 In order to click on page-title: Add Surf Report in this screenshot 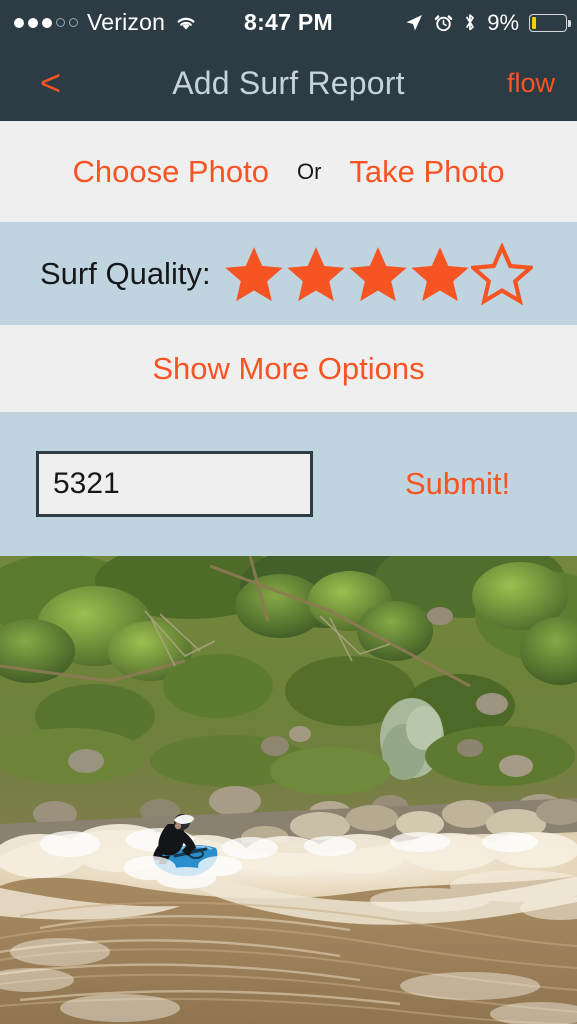, I will do `click(288, 83)`.